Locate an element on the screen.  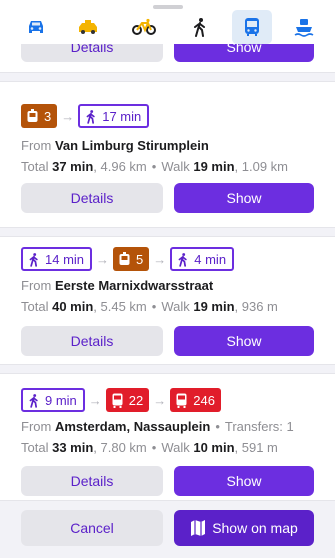
route-legs: 3 → 17 min is located at coordinates (85, 116).